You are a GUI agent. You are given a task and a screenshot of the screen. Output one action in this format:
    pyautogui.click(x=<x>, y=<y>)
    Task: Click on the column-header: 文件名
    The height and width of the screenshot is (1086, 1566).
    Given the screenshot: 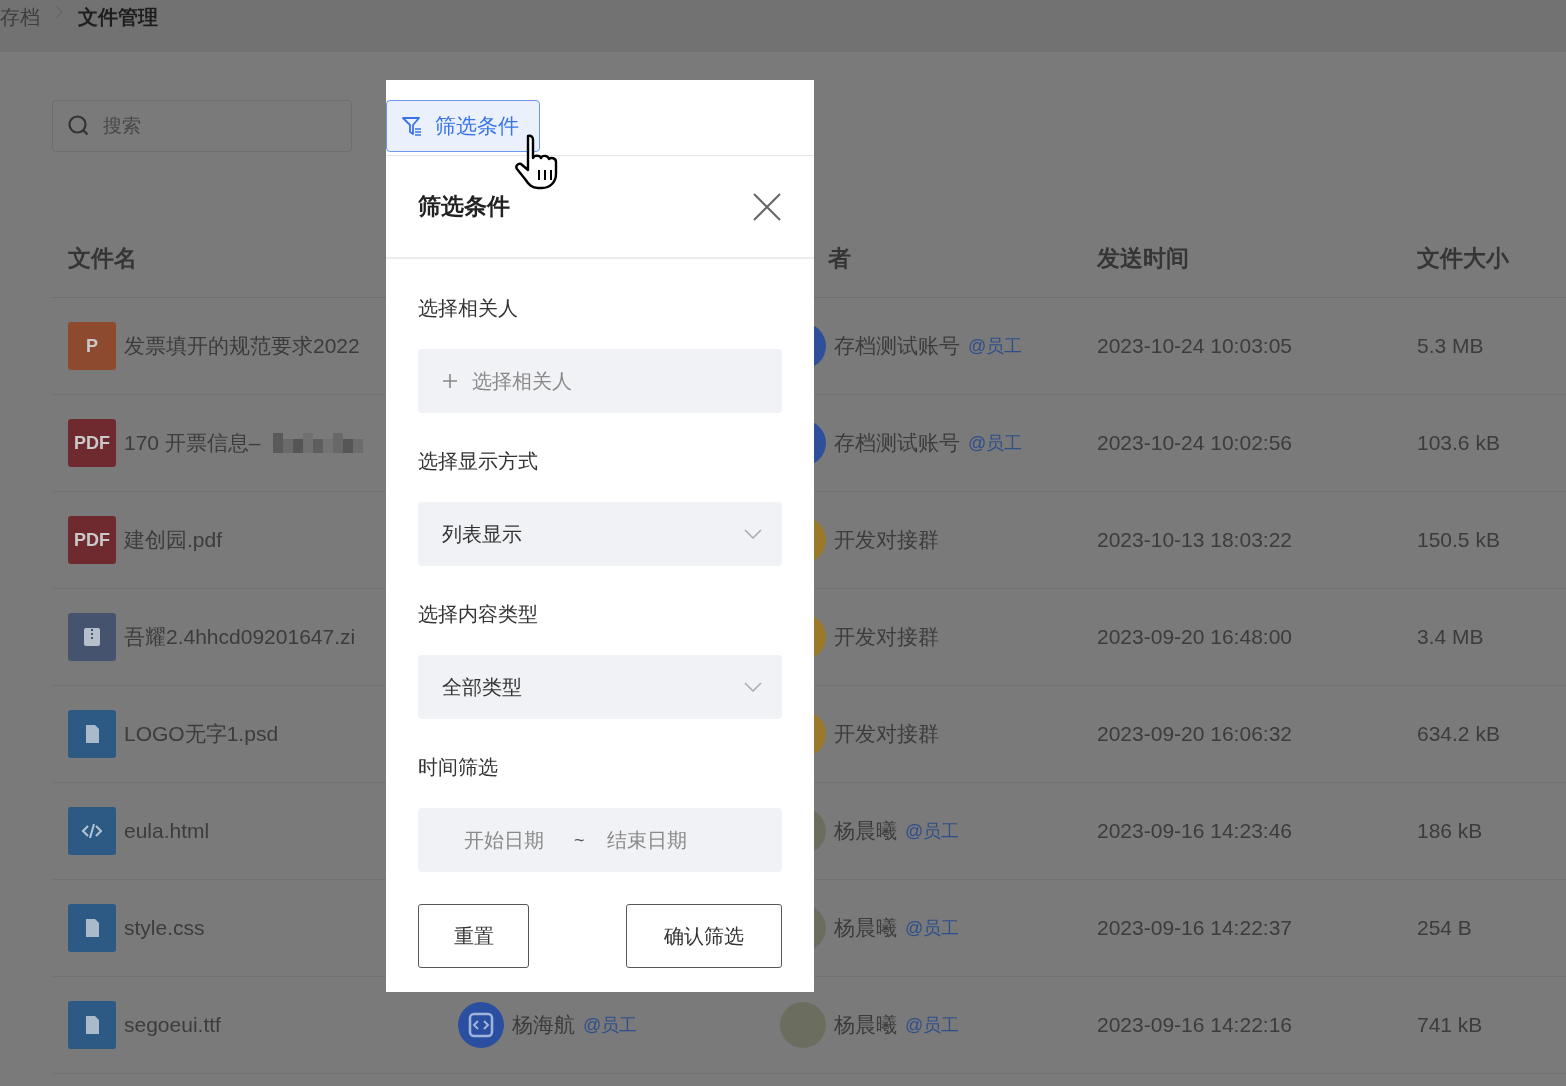 What is the action you would take?
    pyautogui.click(x=102, y=258)
    